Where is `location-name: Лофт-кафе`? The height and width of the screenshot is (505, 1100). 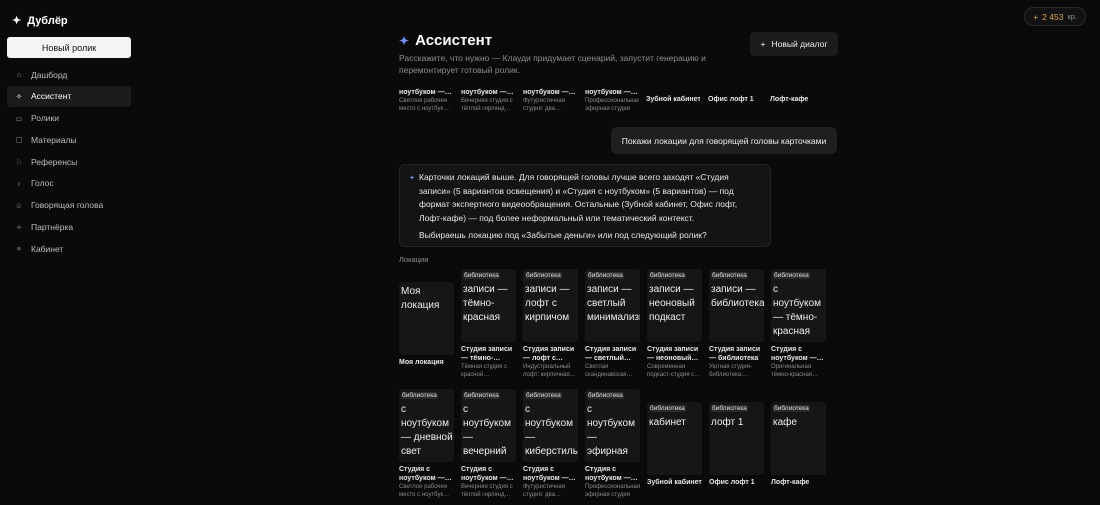 location-name: Лофт-кафе is located at coordinates (790, 482).